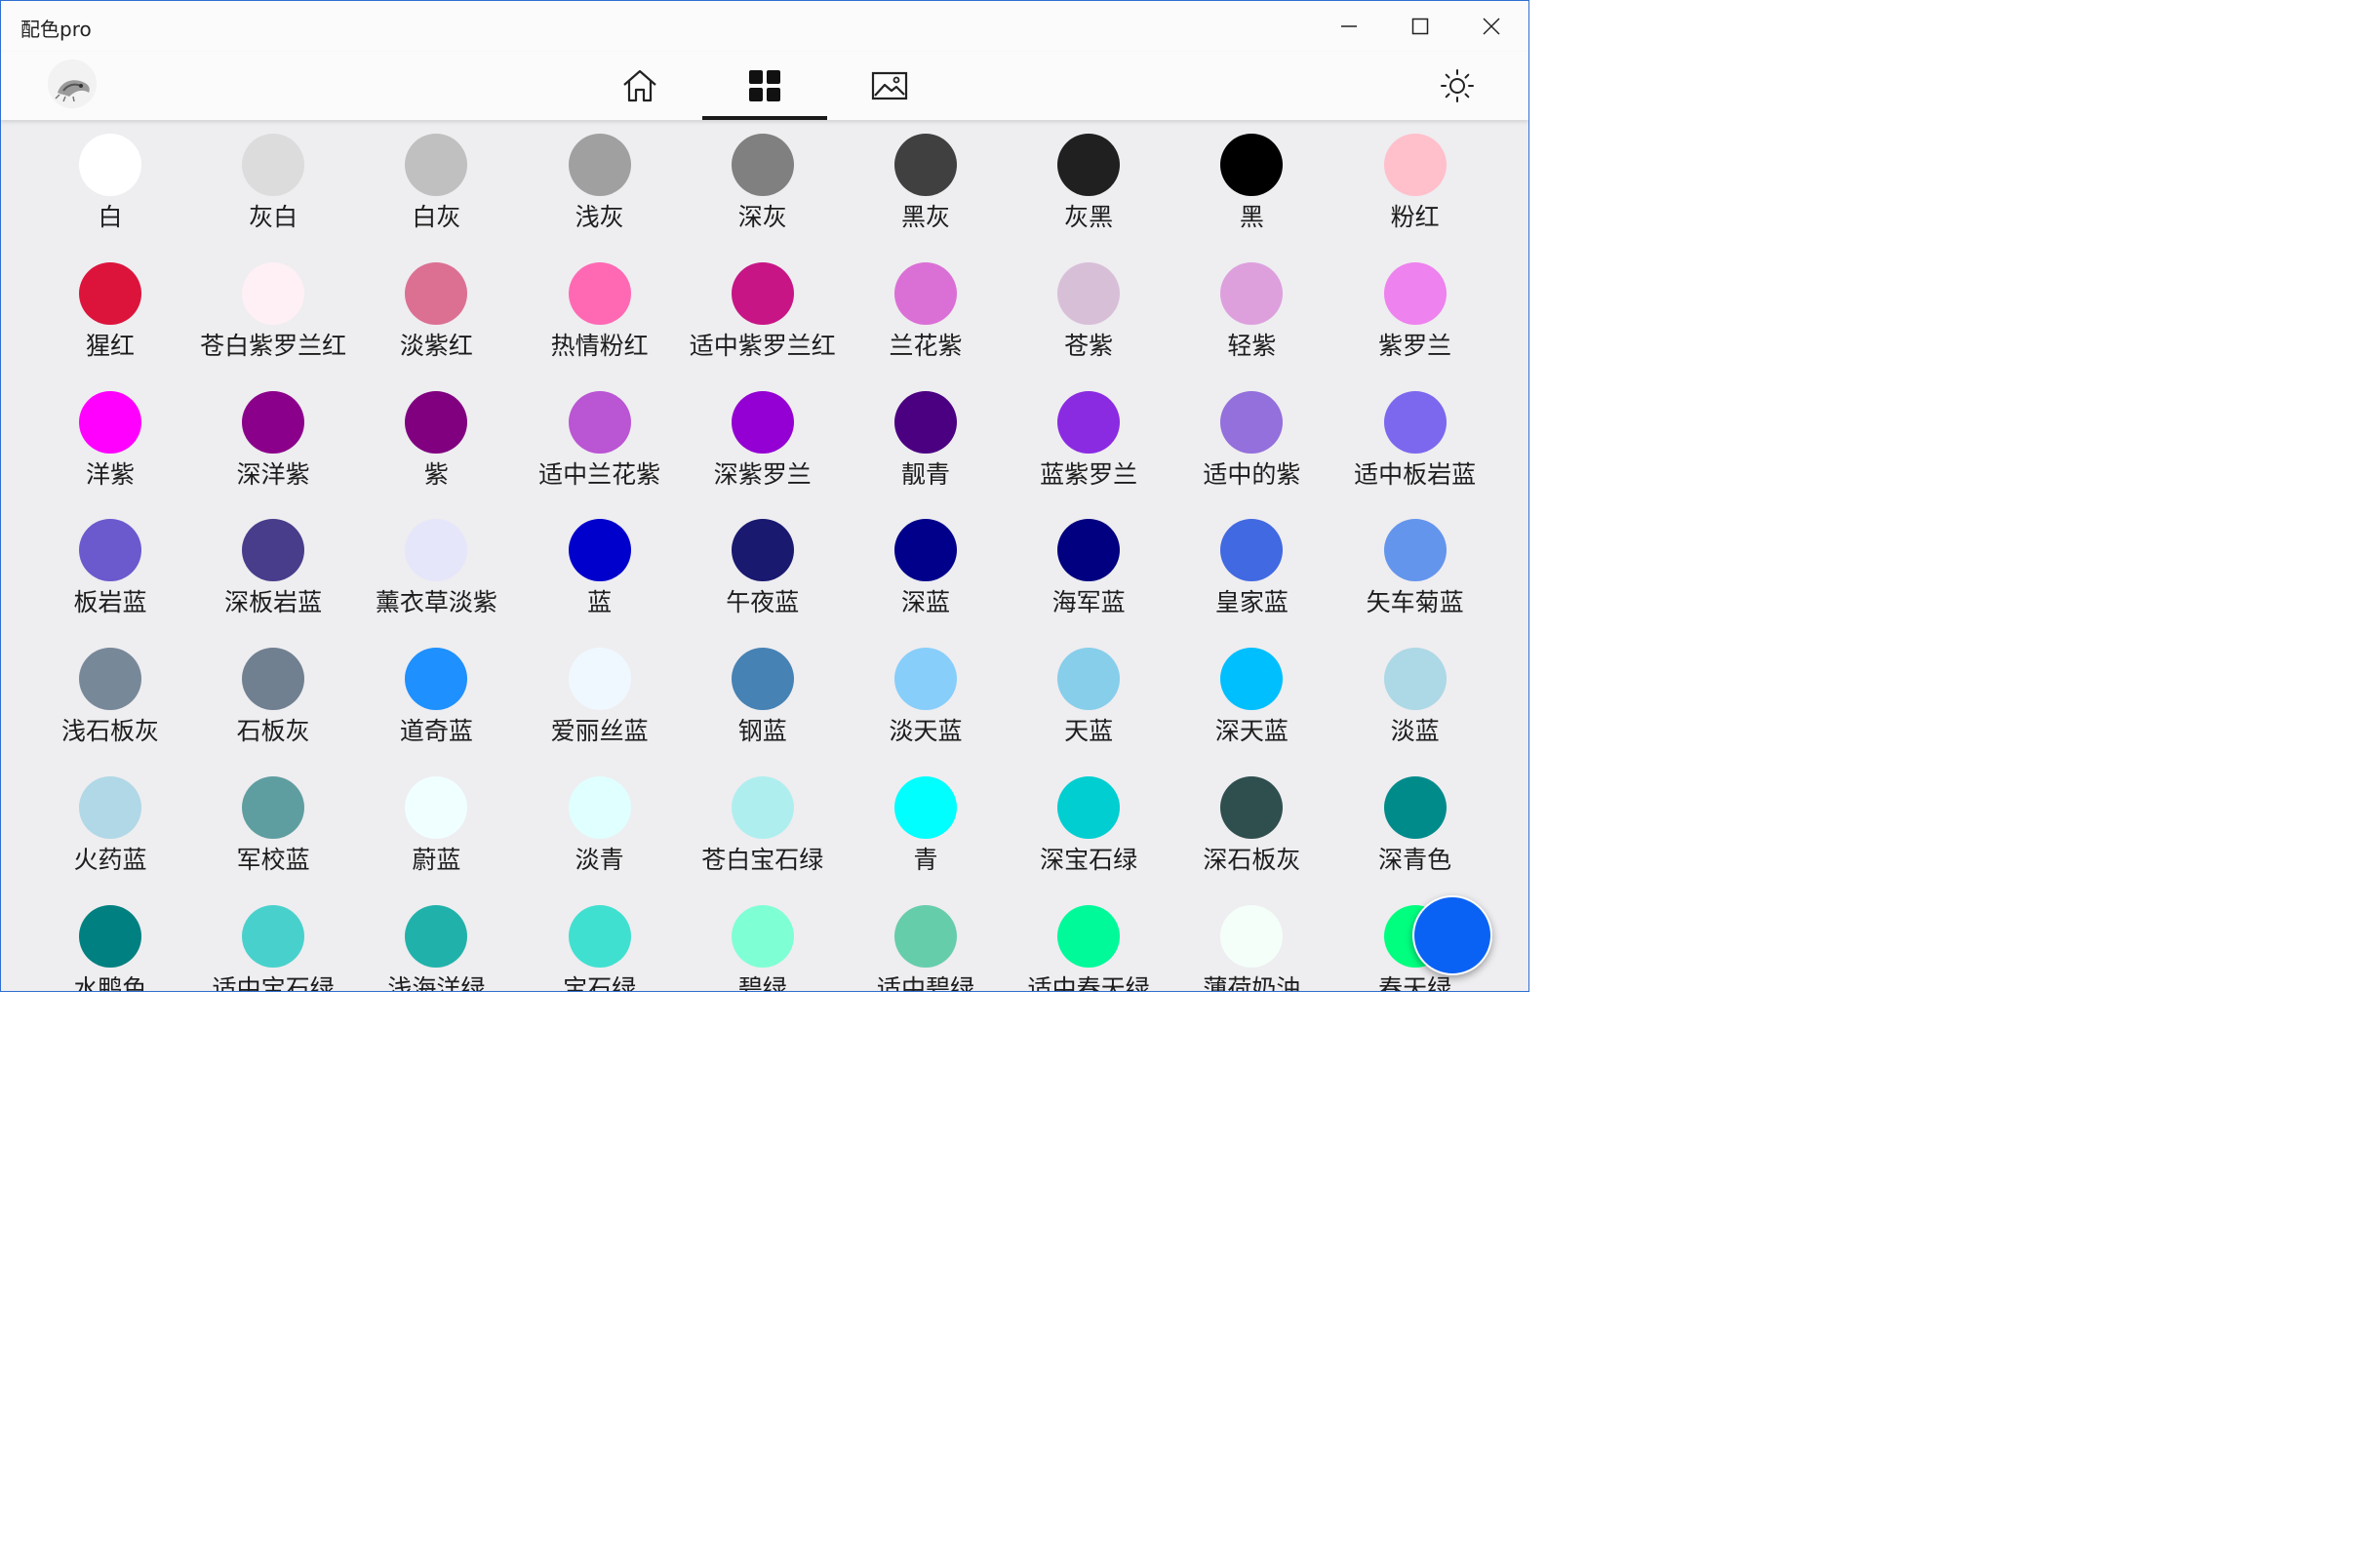 The image size is (2380, 1544). I want to click on color-swatch: 蓝, so click(600, 565).